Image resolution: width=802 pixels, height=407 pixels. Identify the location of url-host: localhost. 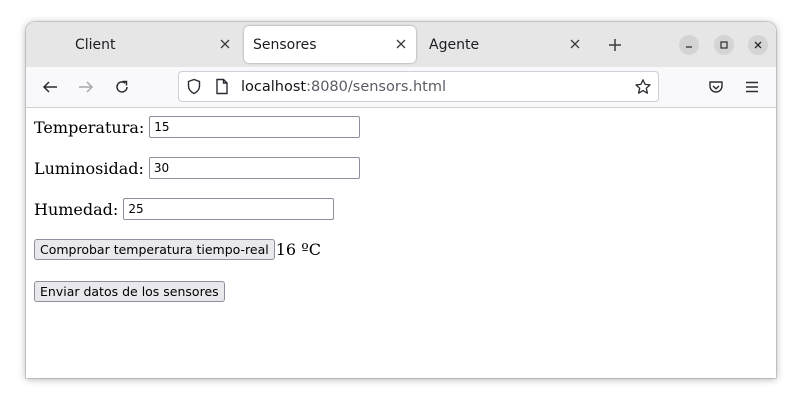
(274, 87).